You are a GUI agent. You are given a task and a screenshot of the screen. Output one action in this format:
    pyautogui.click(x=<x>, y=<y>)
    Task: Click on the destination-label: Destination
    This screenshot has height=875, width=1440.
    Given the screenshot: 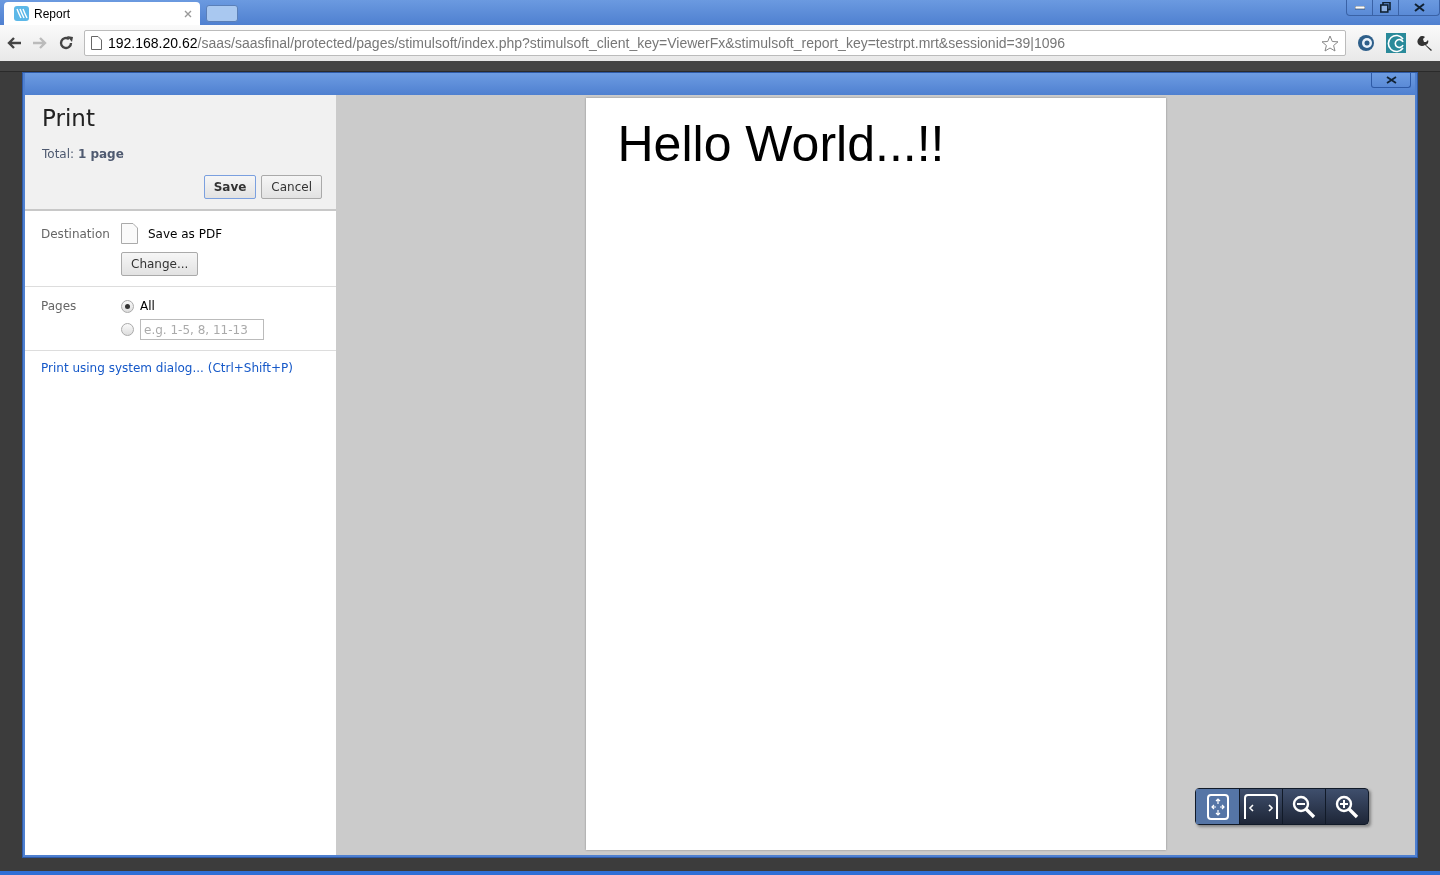 What is the action you would take?
    pyautogui.click(x=76, y=233)
    